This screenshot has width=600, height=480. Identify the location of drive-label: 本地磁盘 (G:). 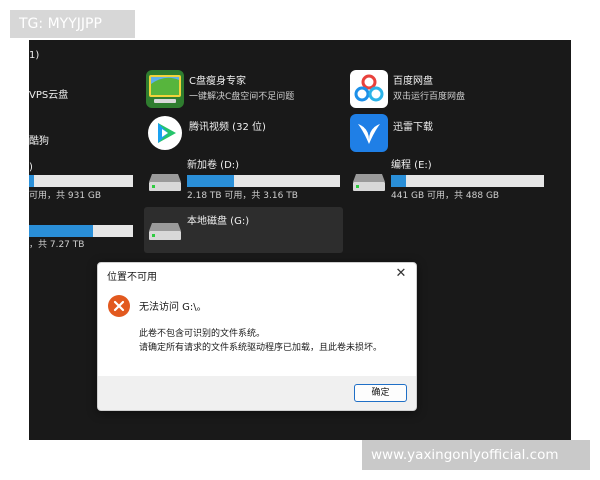
(218, 221).